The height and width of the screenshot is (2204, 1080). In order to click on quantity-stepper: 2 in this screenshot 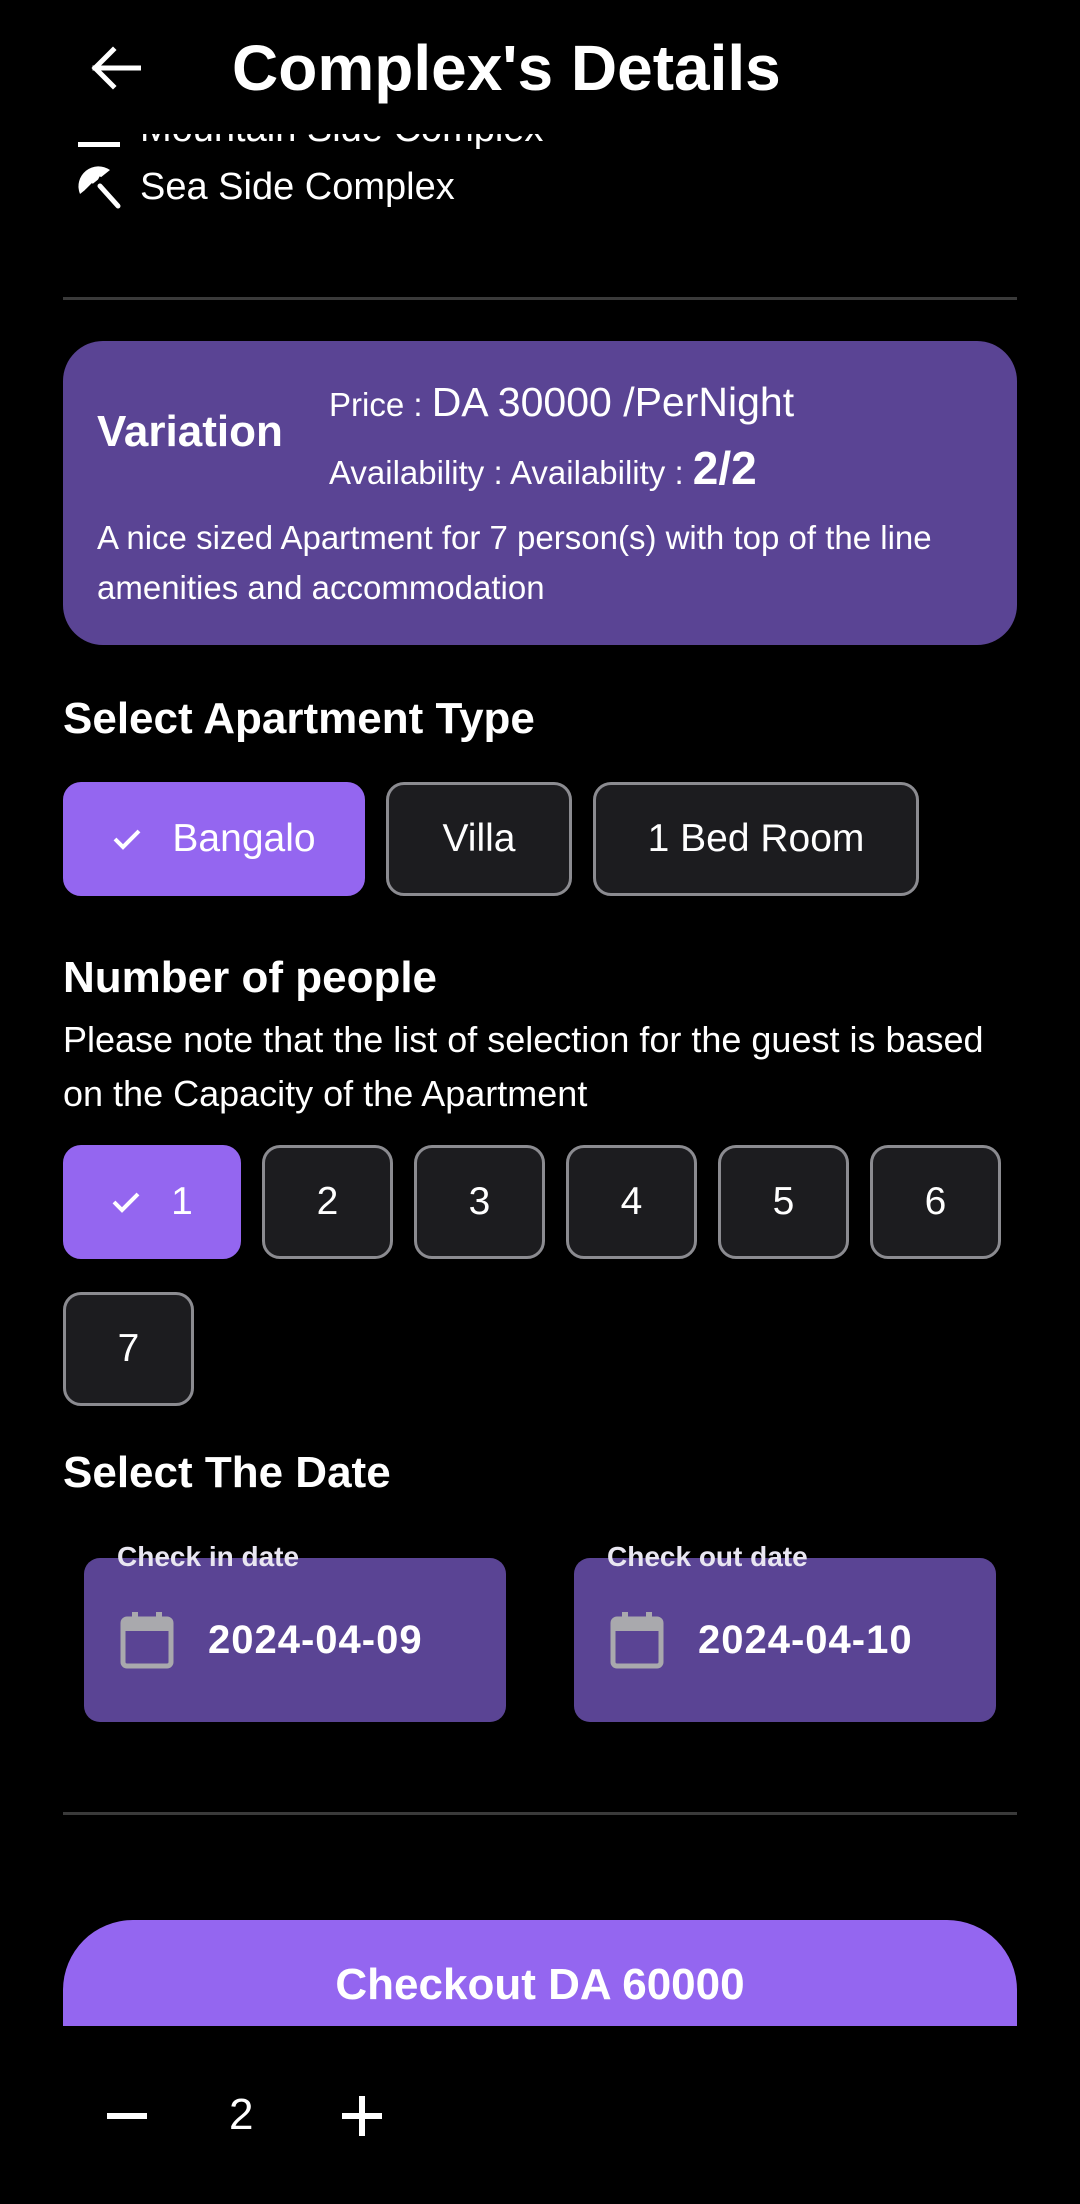, I will do `click(540, 2115)`.